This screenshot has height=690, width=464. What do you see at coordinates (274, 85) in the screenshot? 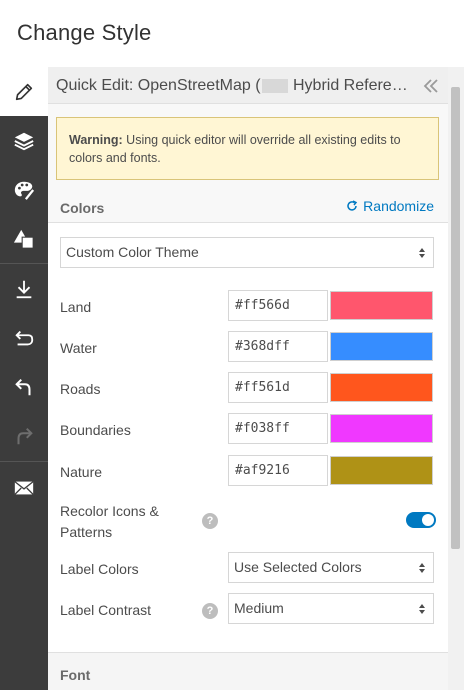
I see `redacted-text` at bounding box center [274, 85].